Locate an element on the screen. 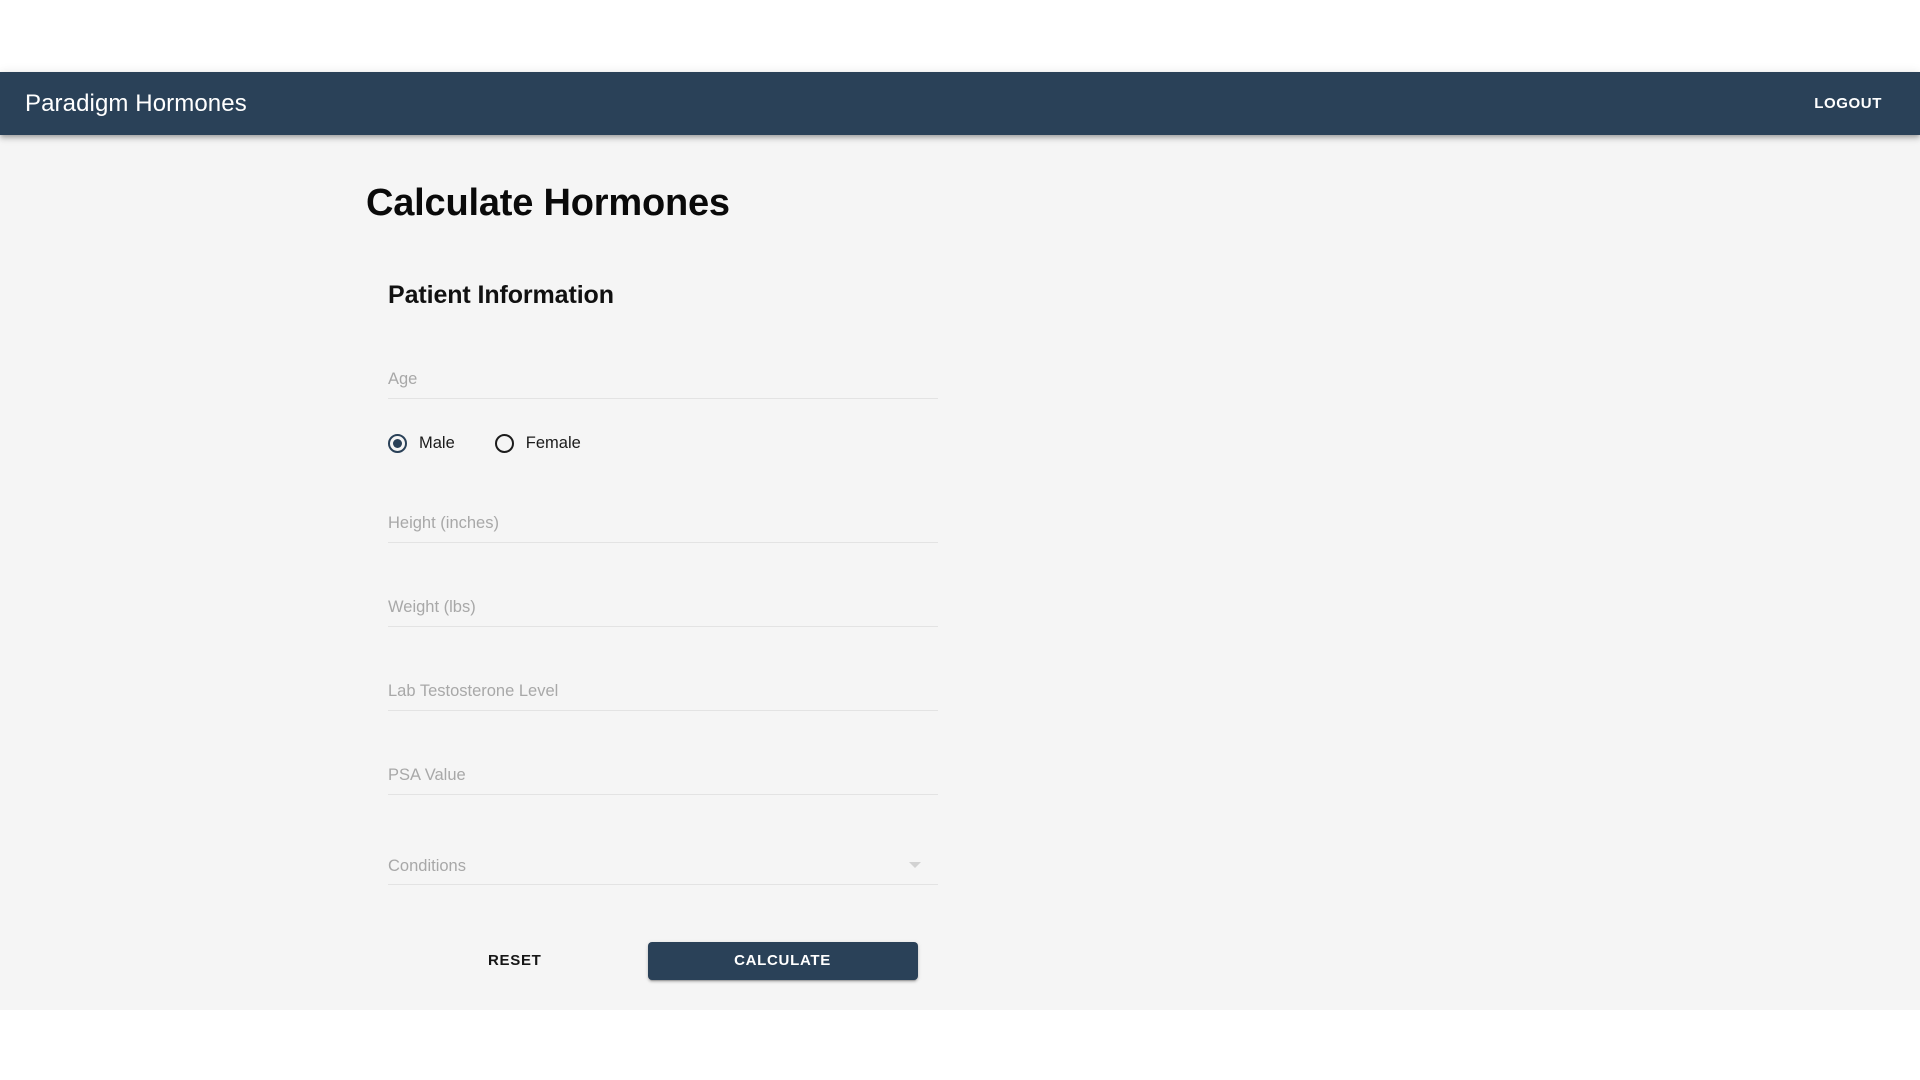 The image size is (1920, 1080). height-field is located at coordinates (663, 524).